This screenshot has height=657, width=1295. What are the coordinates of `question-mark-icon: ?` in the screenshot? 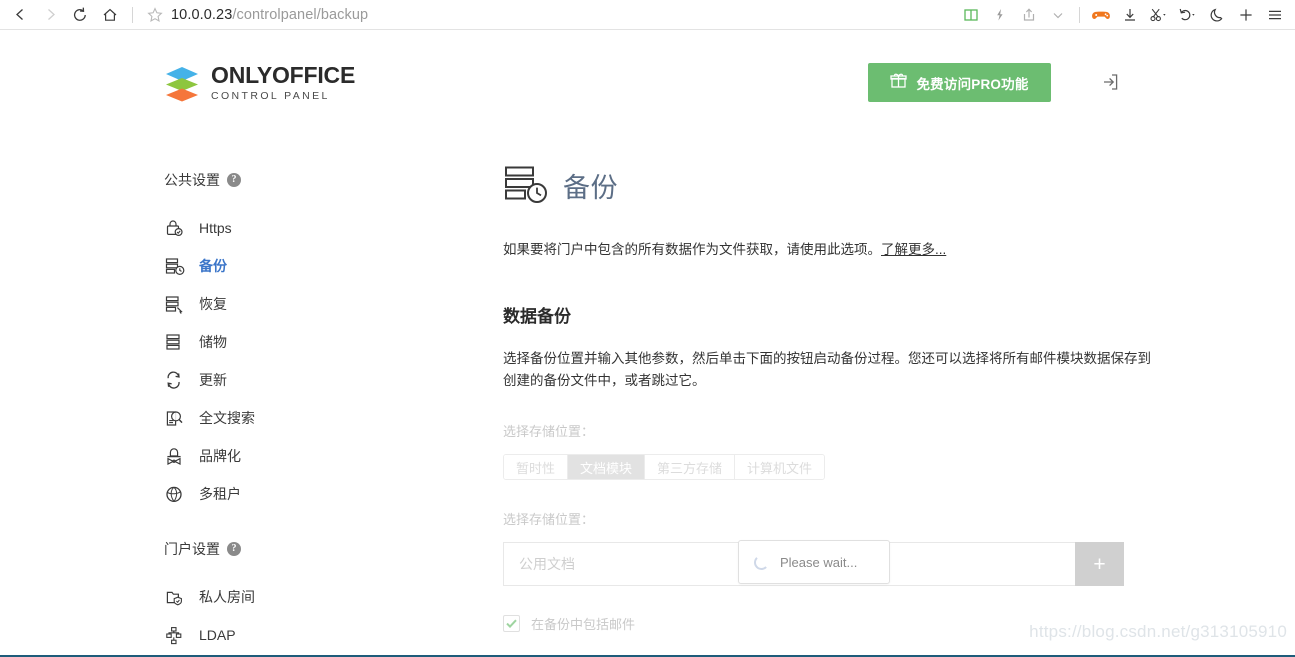 It's located at (234, 180).